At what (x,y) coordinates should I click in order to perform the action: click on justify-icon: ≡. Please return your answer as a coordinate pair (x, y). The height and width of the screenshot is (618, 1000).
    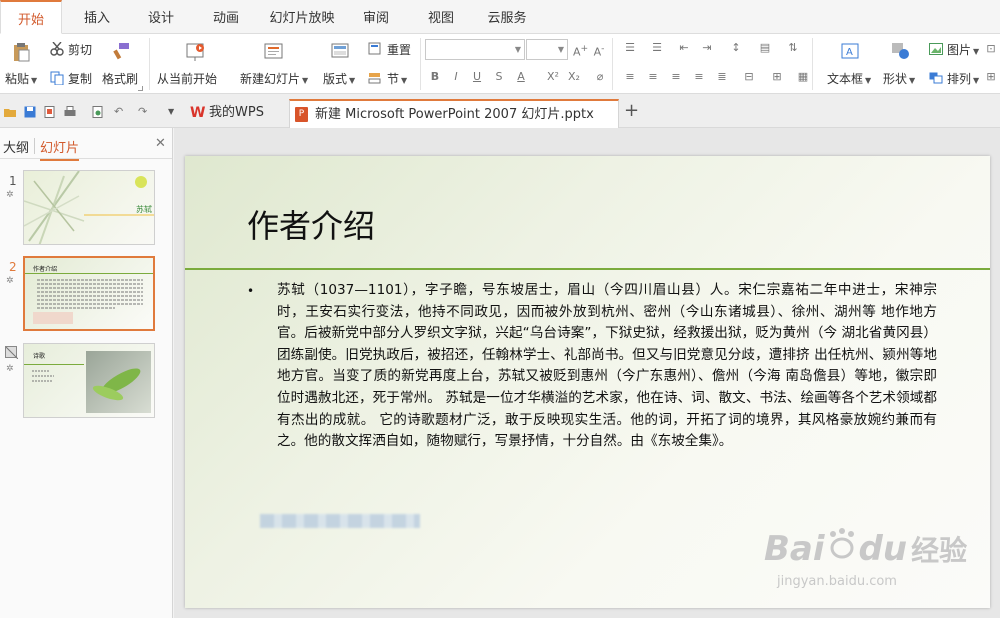
    Looking at the image, I should click on (699, 76).